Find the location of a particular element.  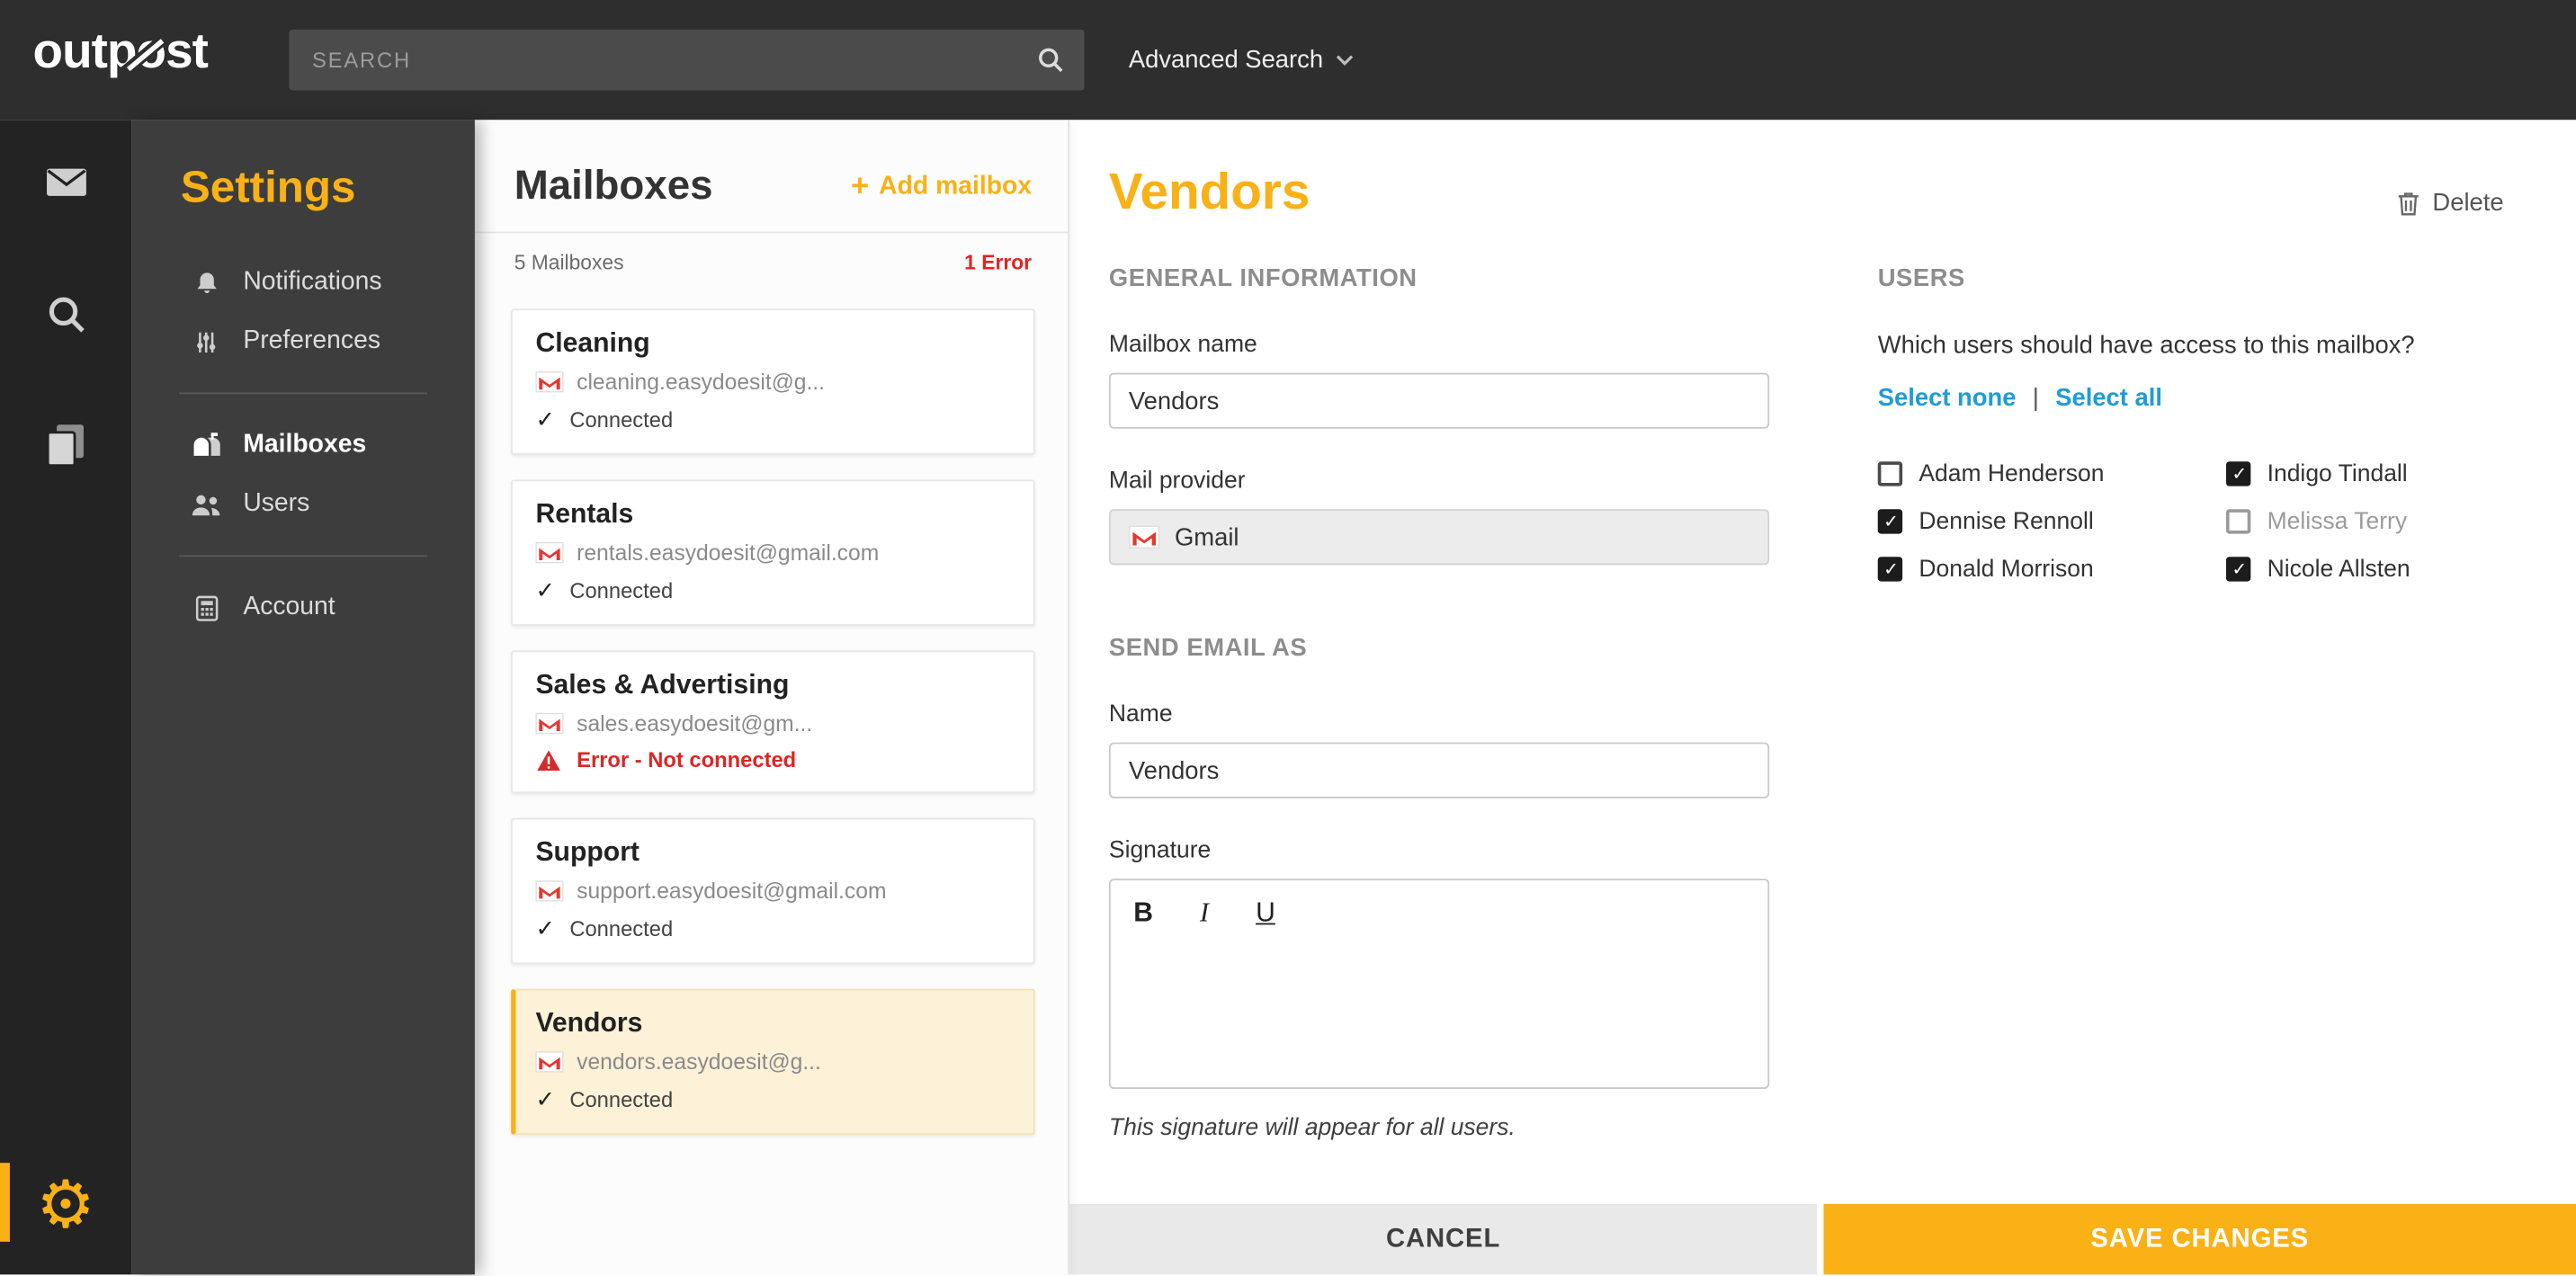

advanced-search-button: Advanced Search is located at coordinates (1242, 60).